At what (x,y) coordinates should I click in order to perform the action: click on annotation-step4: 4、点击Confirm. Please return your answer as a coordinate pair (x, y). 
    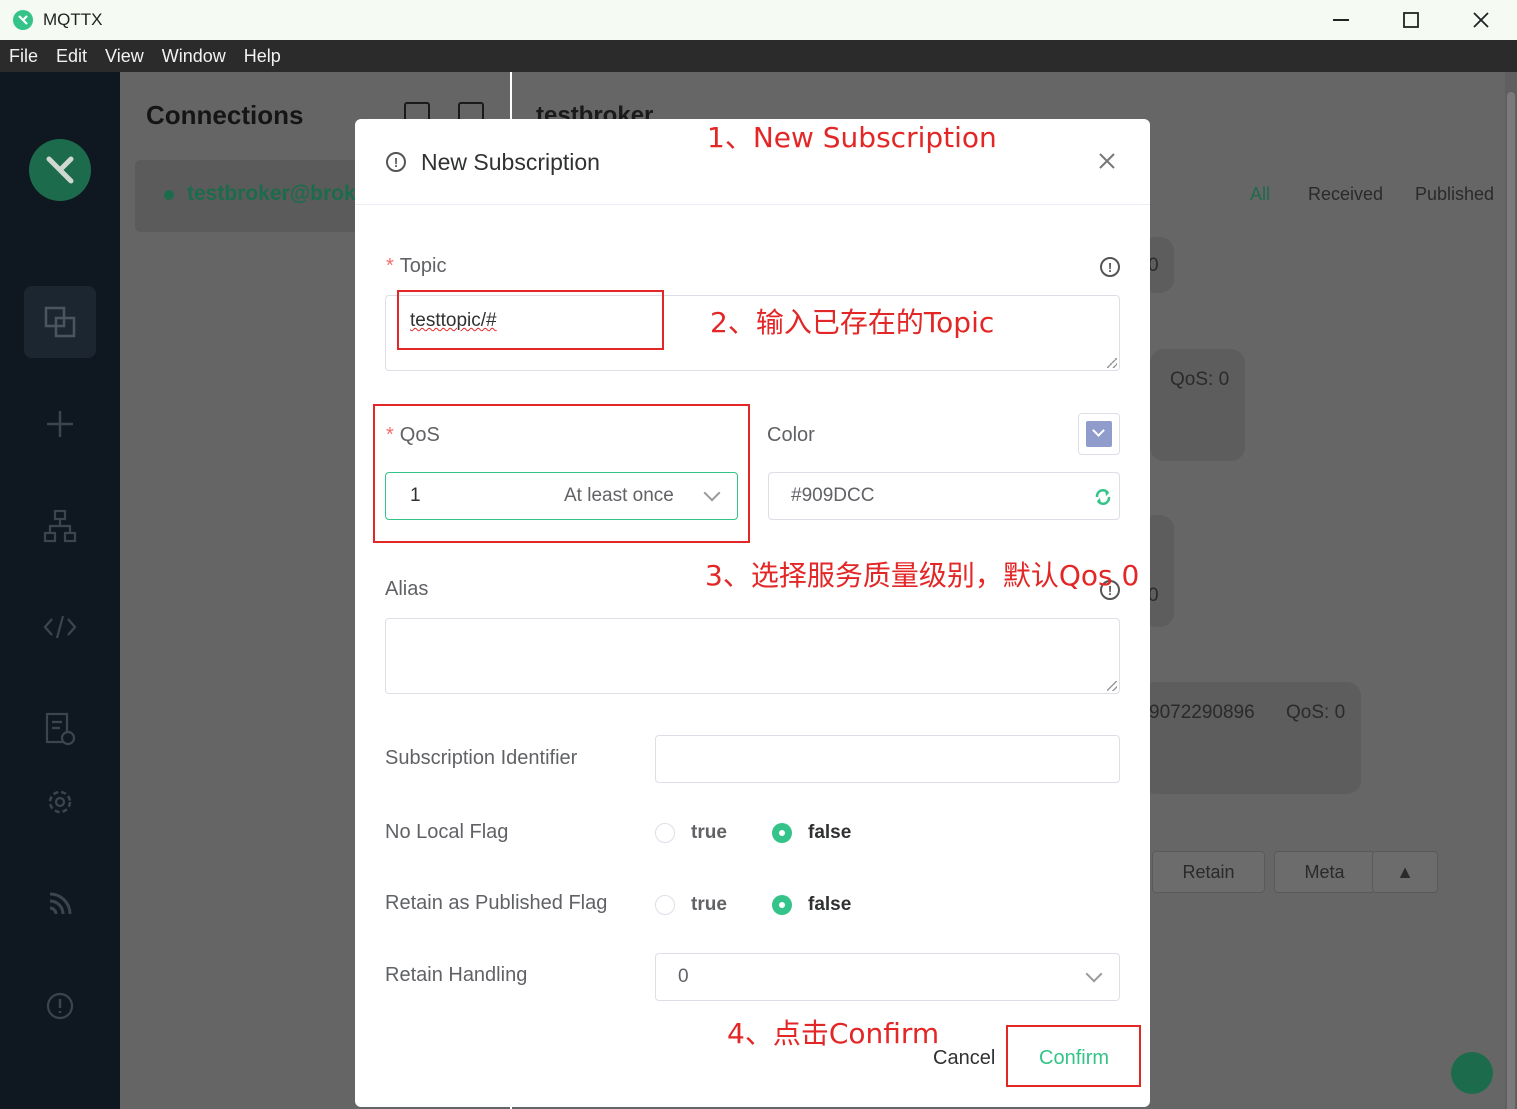
    Looking at the image, I should click on (833, 1033).